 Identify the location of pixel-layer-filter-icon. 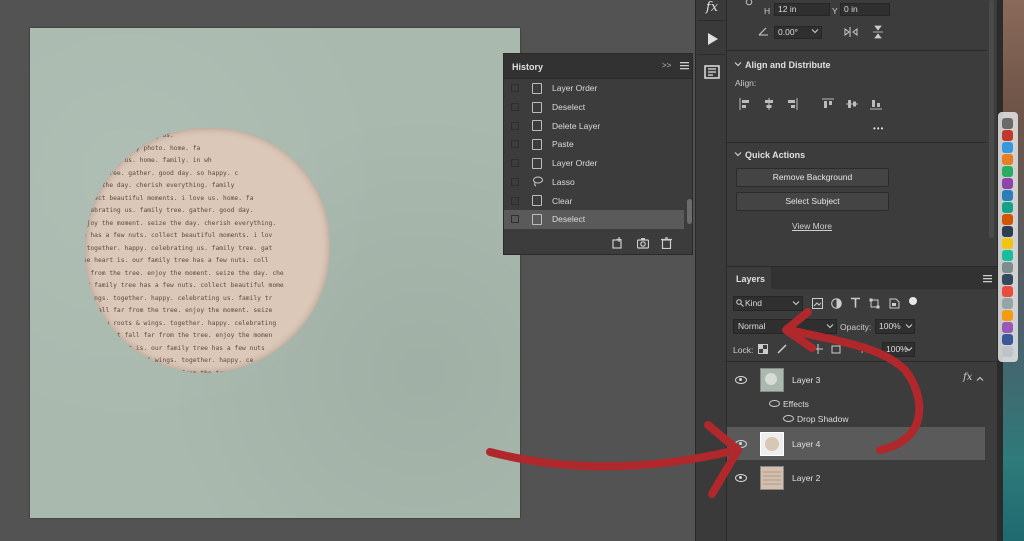
(817, 303).